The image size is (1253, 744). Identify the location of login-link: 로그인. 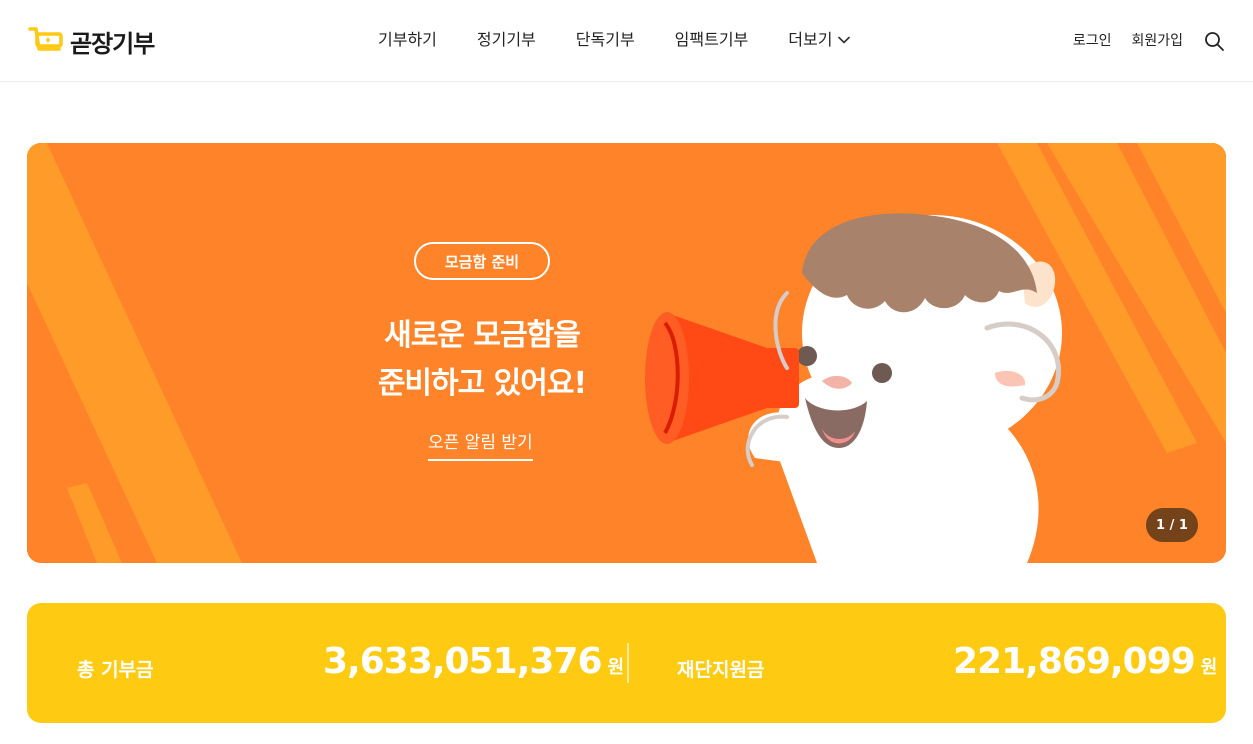
(1092, 41).